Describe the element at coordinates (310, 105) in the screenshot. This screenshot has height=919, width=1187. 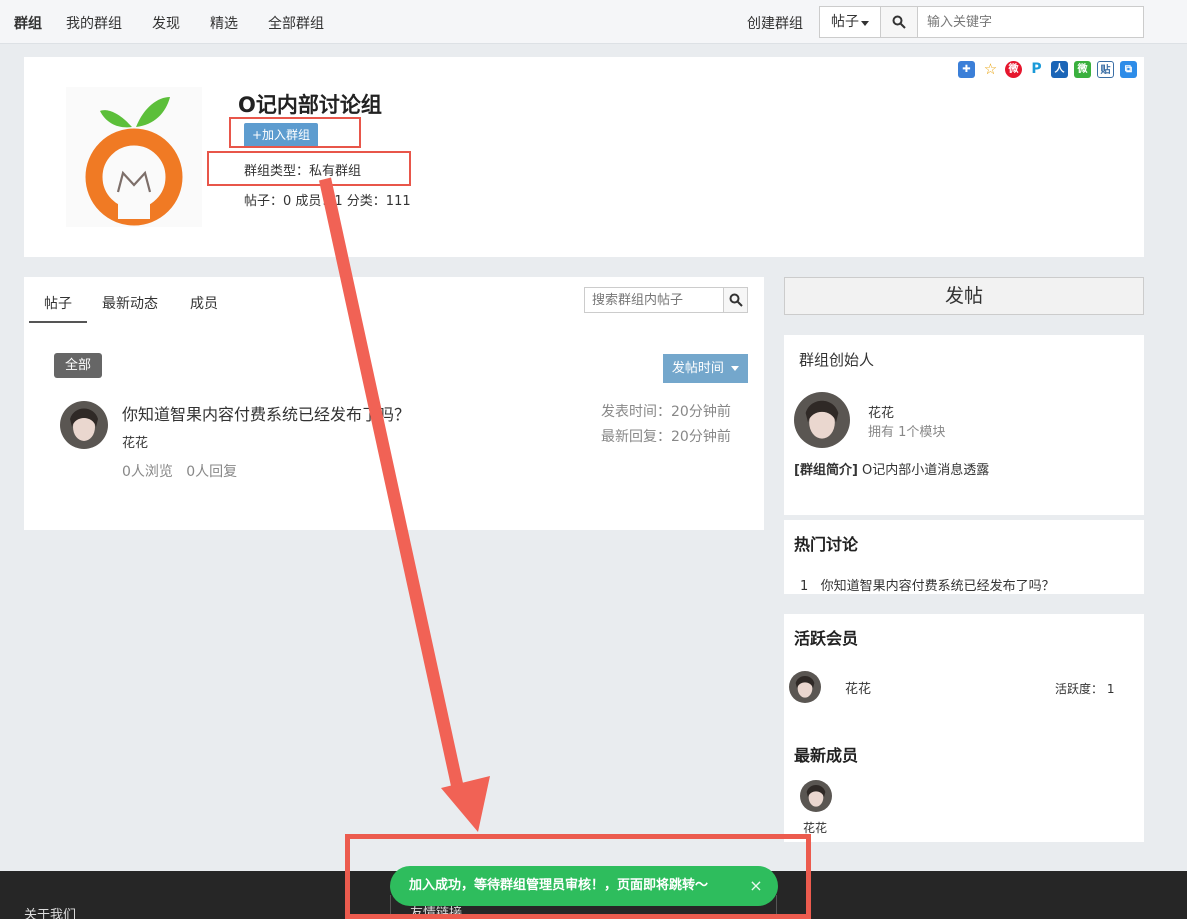
I see `group-title: O记内部讨论组` at that location.